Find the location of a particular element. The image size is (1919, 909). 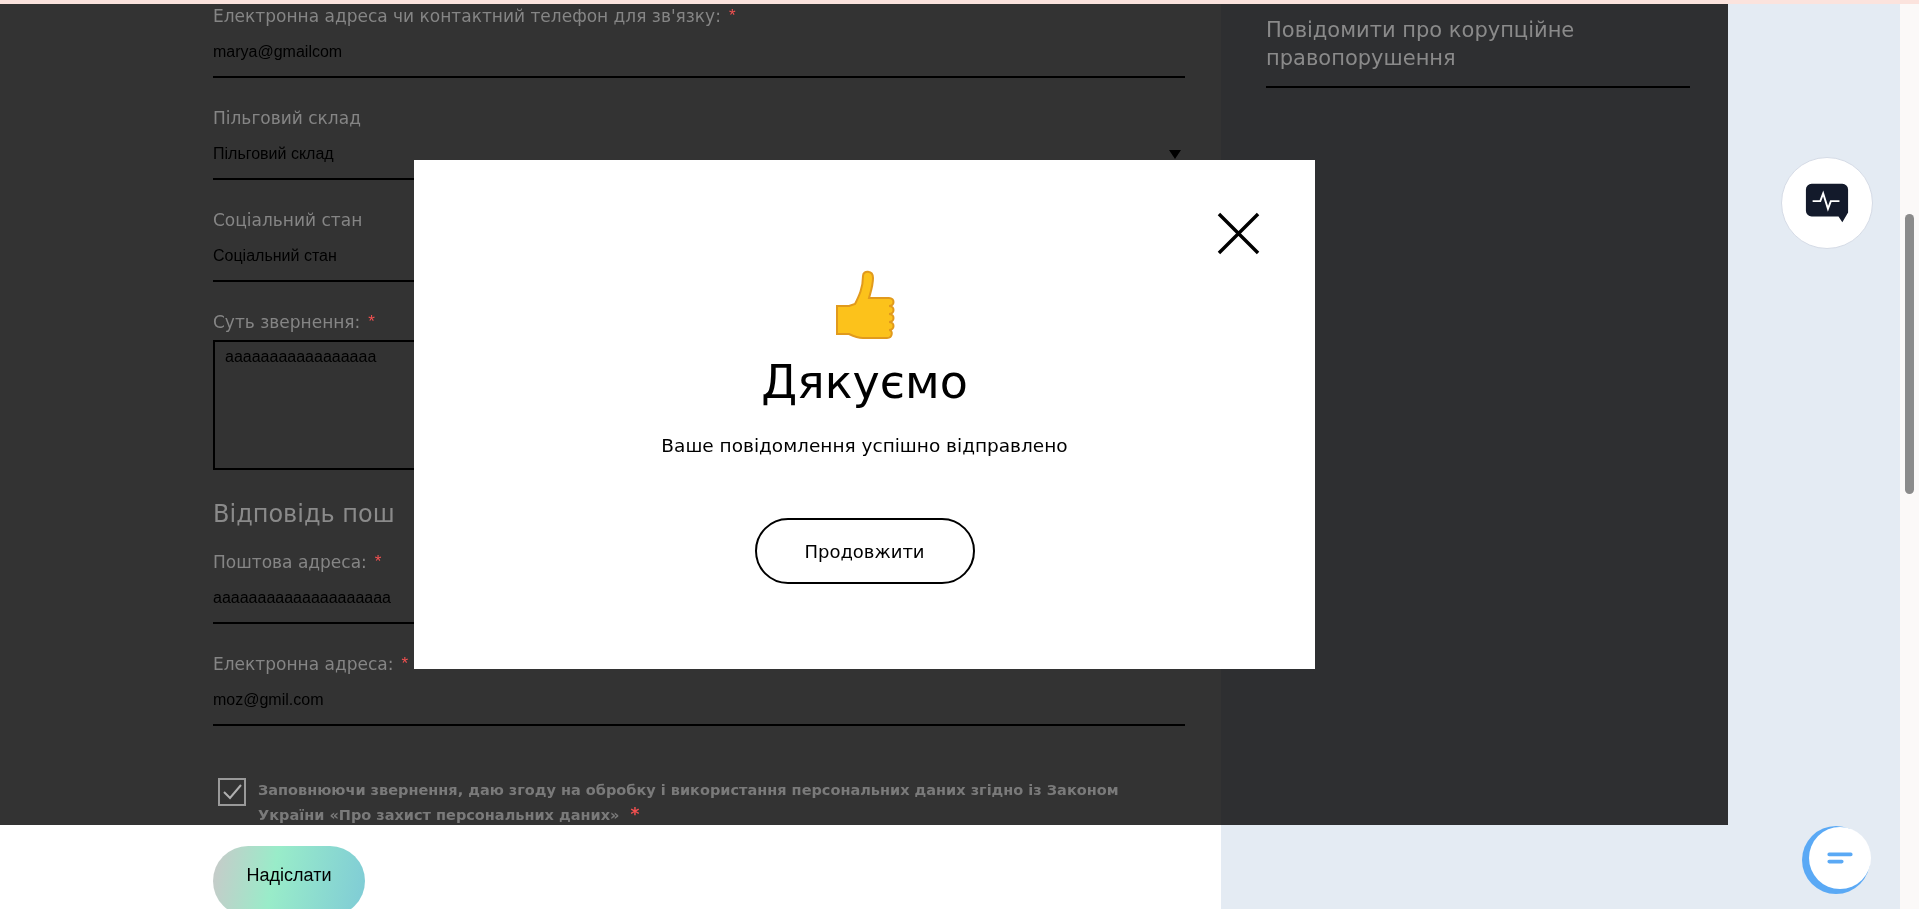

submit-button: Надіслати is located at coordinates (289, 877).